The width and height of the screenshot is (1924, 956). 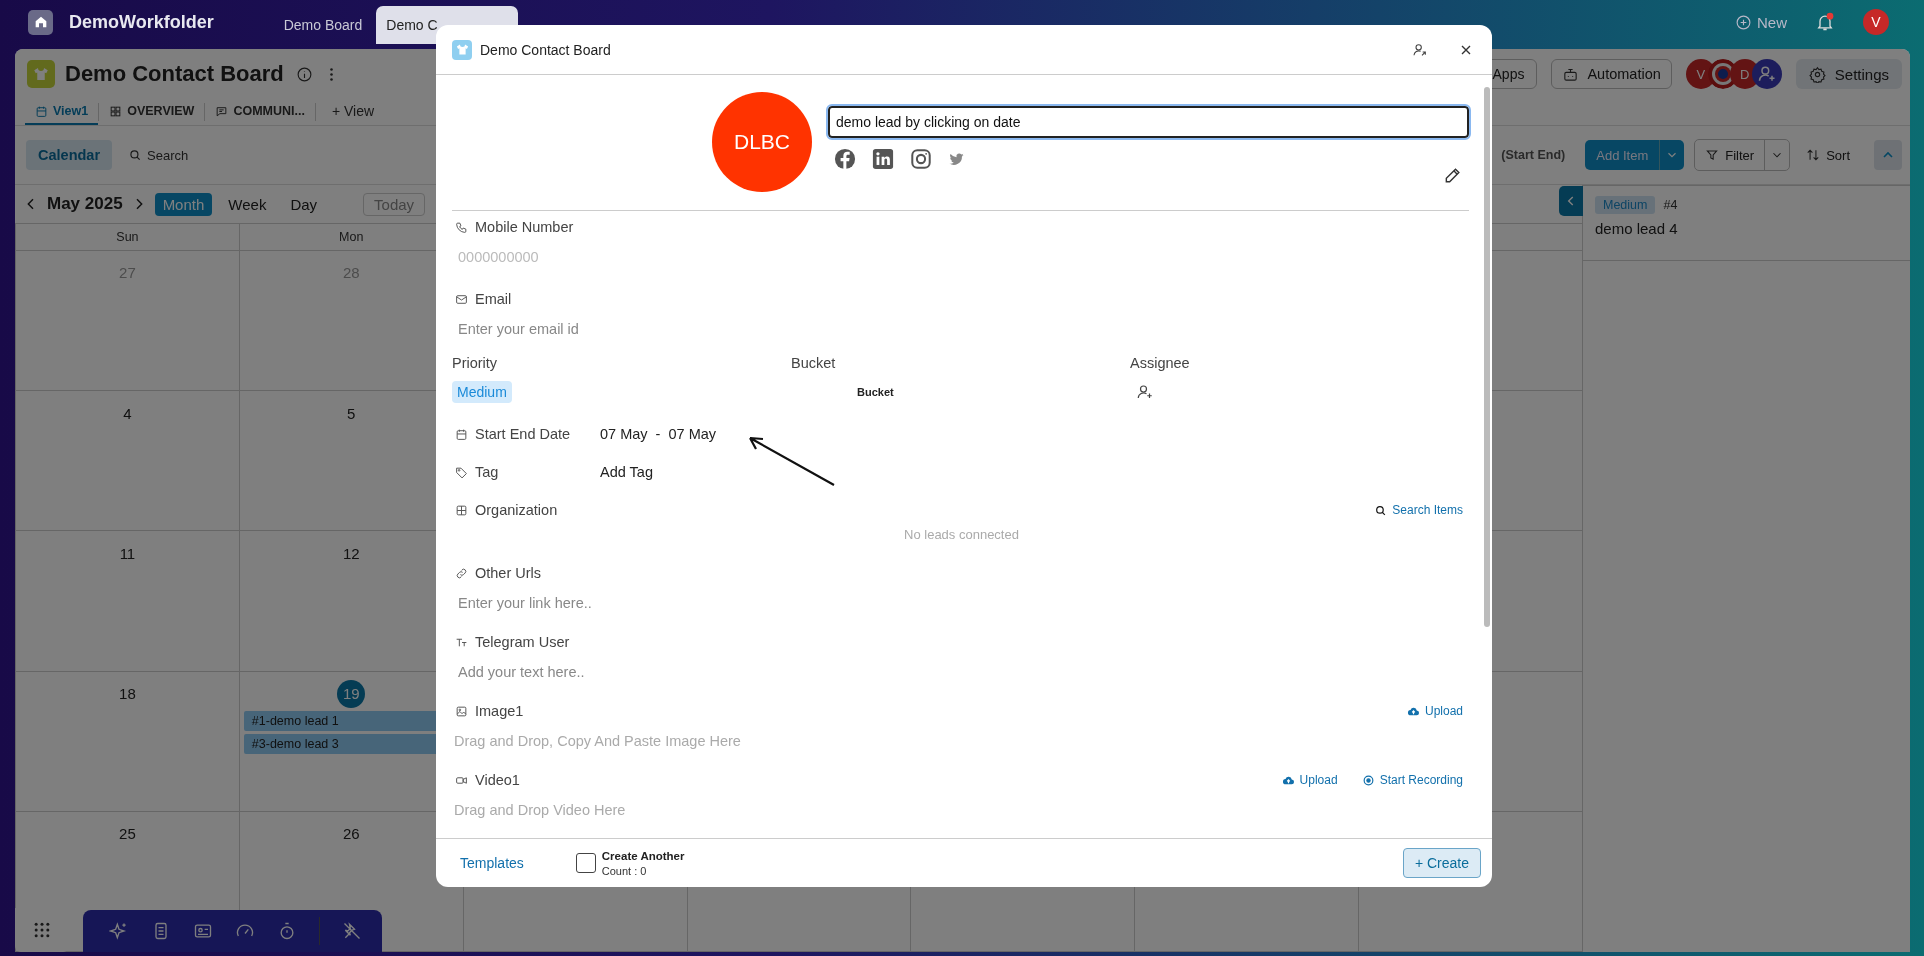 I want to click on workspace-name: DemoWorkfolder, so click(x=141, y=22).